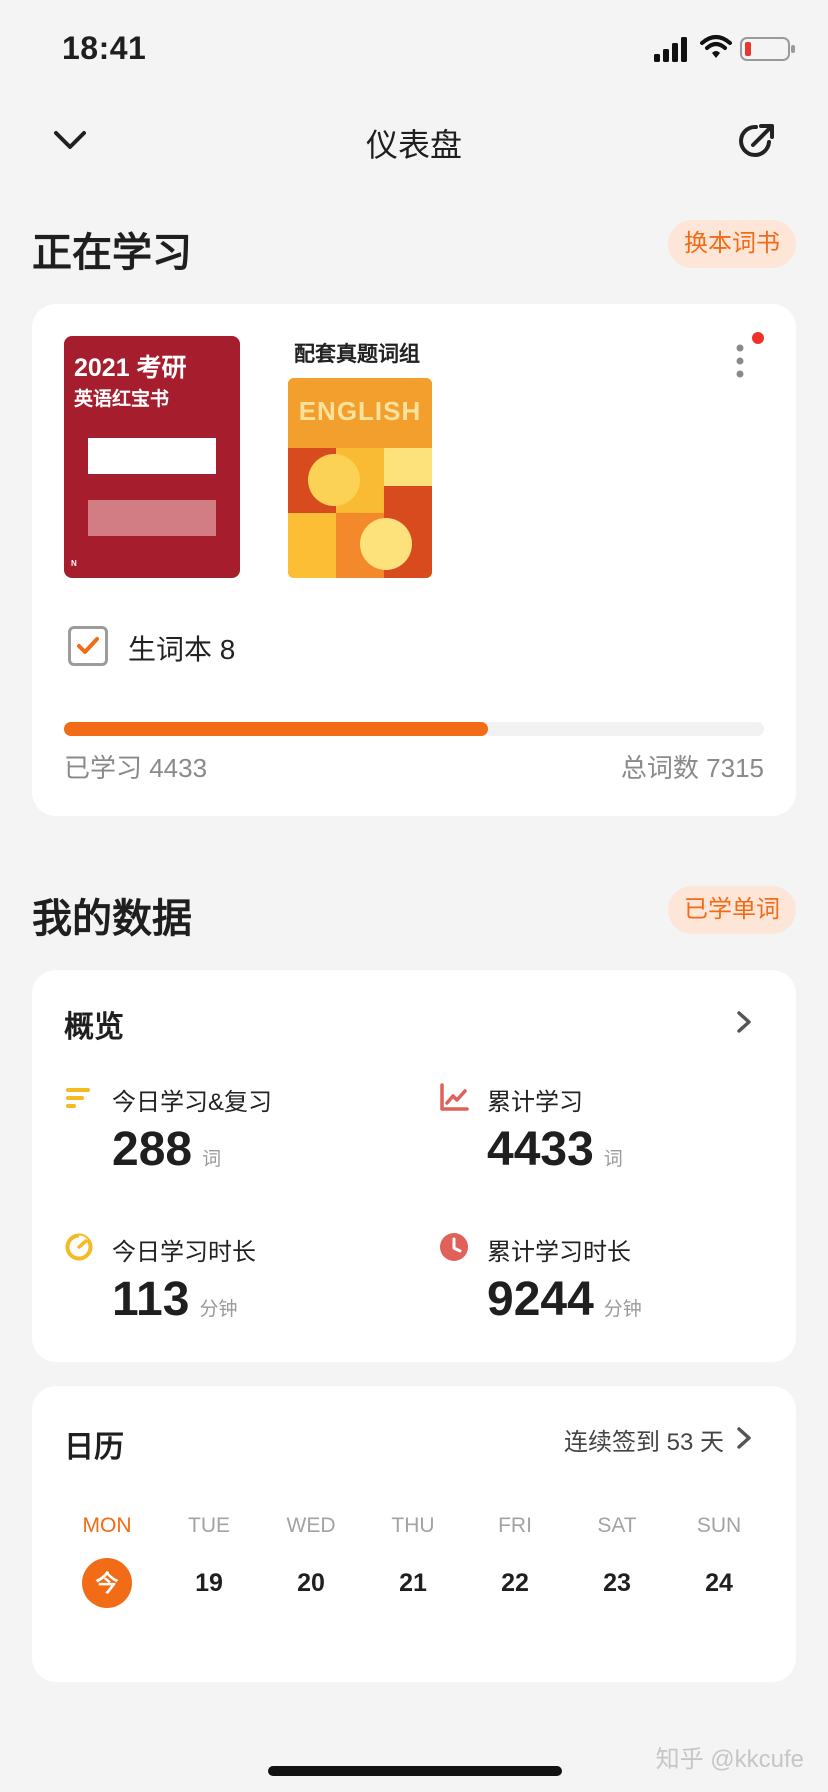 This screenshot has height=1792, width=828. What do you see at coordinates (94, 1027) in the screenshot?
I see `overview-title: 概览` at bounding box center [94, 1027].